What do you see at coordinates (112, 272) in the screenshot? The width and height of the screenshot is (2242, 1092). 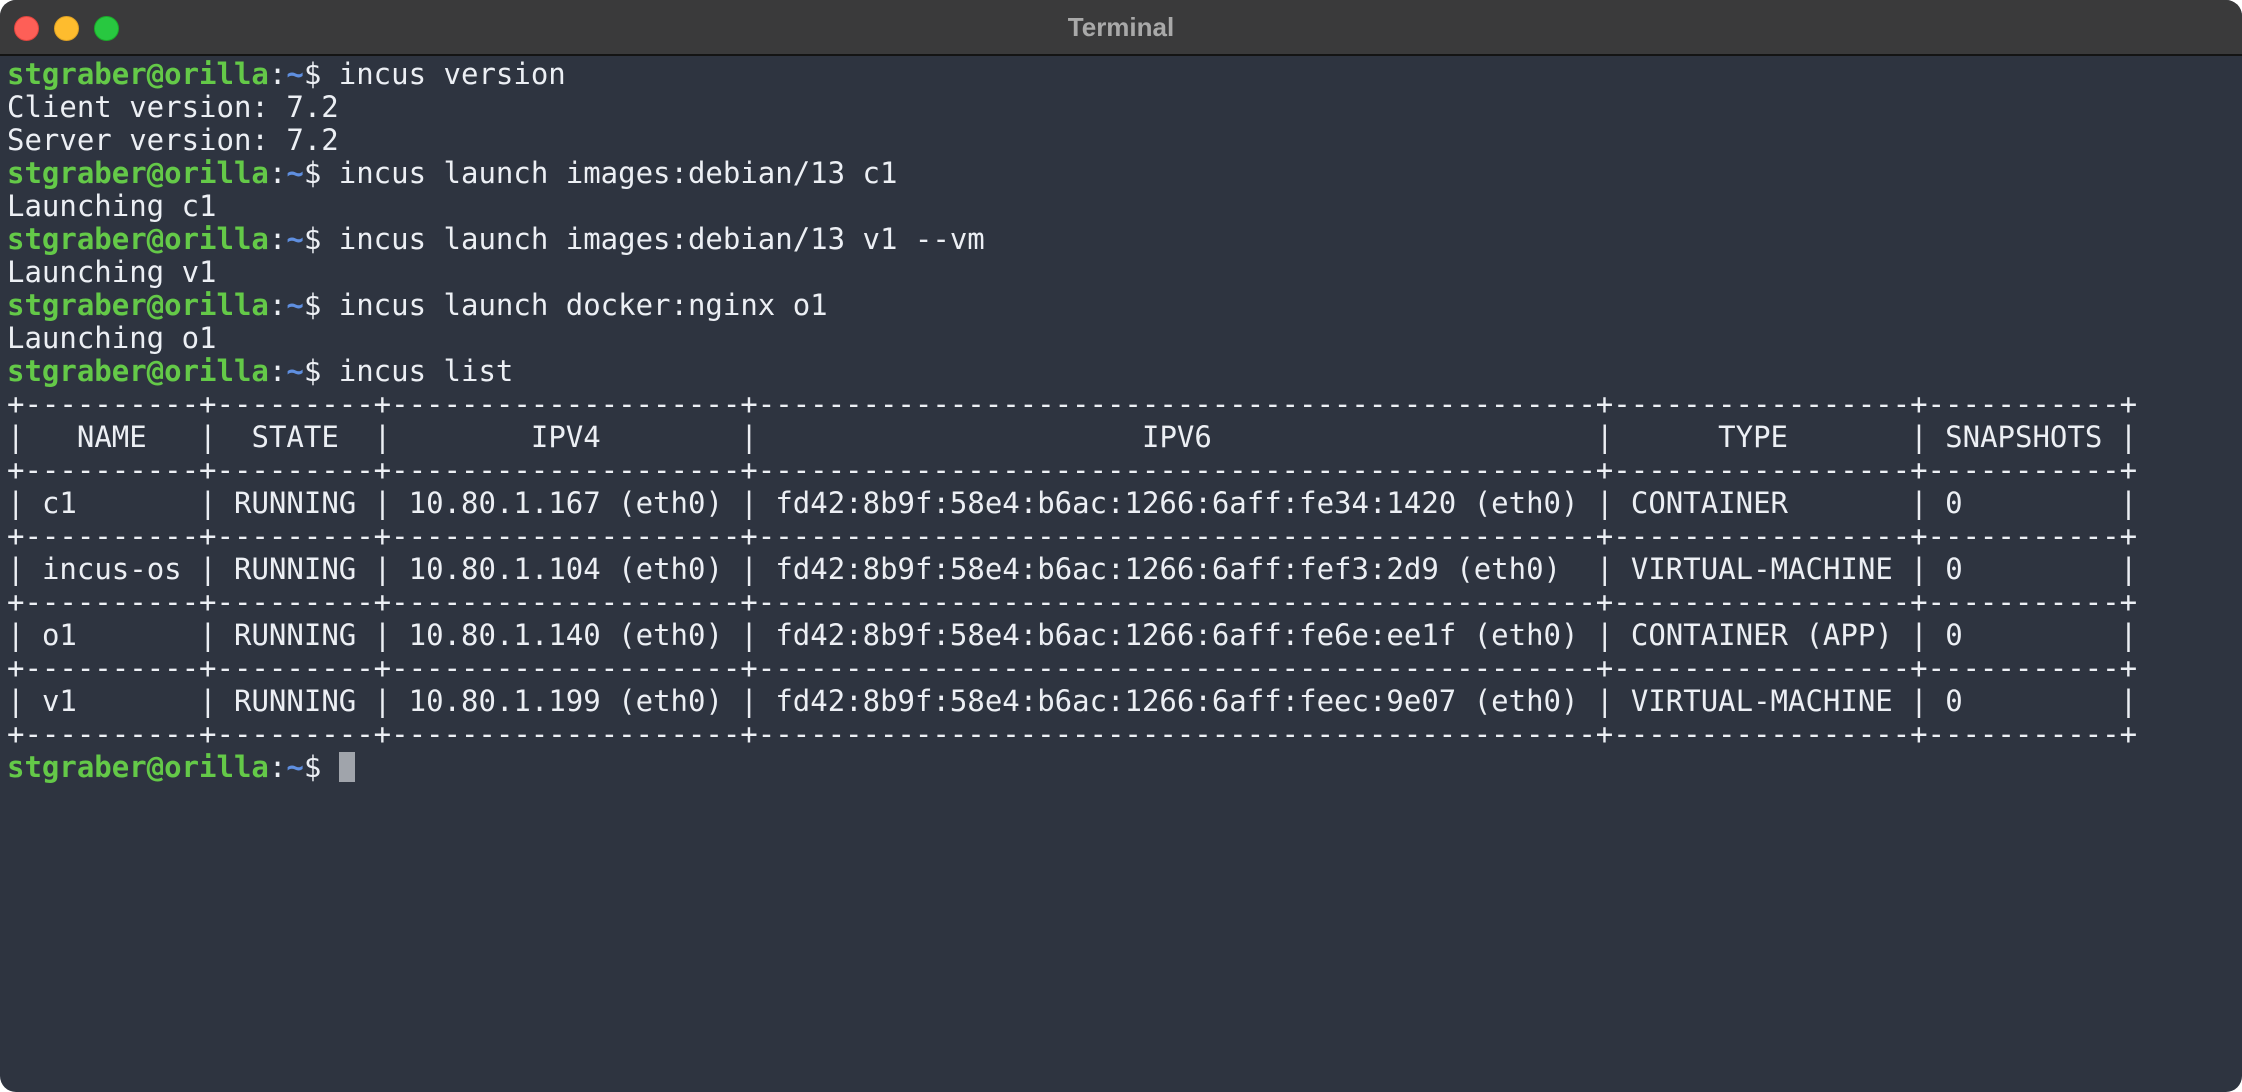 I see `output-line: Launching v1` at bounding box center [112, 272].